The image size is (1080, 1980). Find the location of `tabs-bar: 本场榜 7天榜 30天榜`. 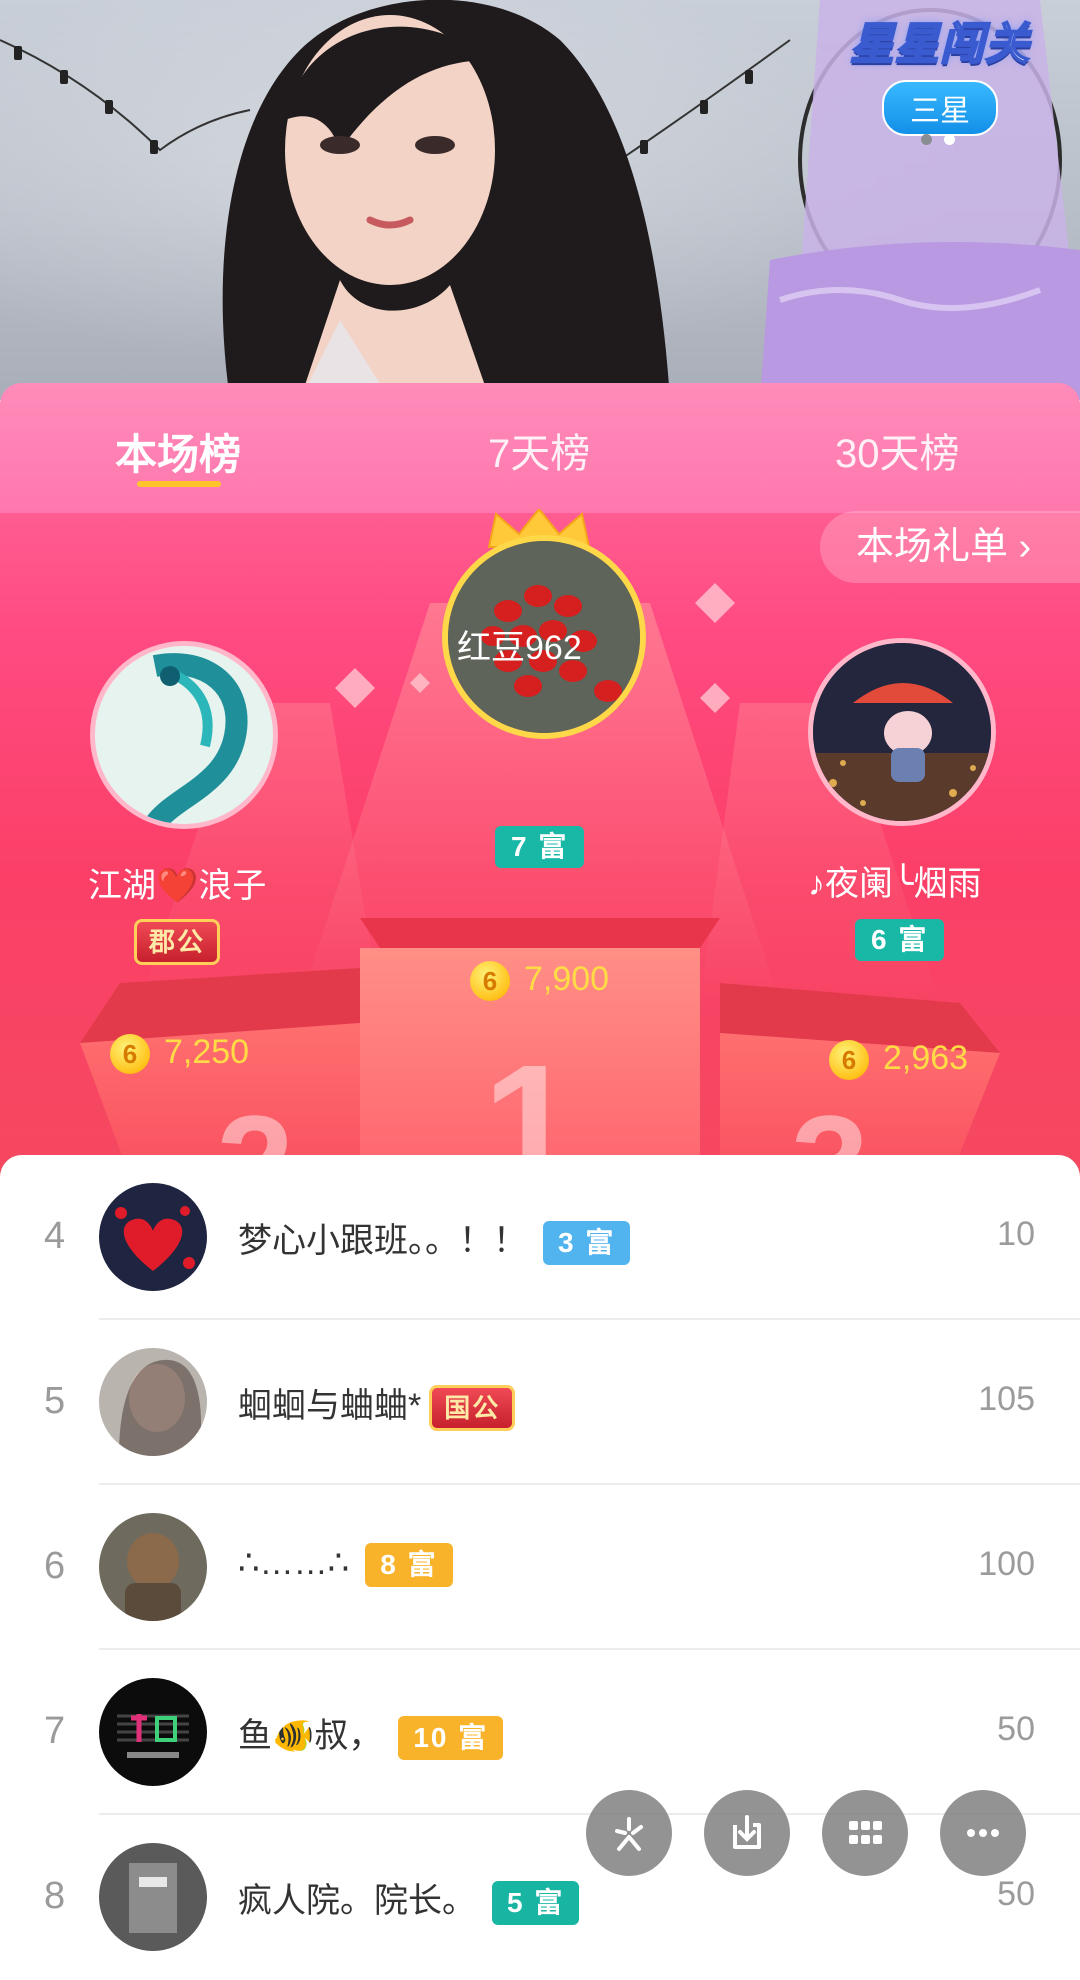

tabs-bar: 本场榜 7天榜 30天榜 is located at coordinates (540, 448).